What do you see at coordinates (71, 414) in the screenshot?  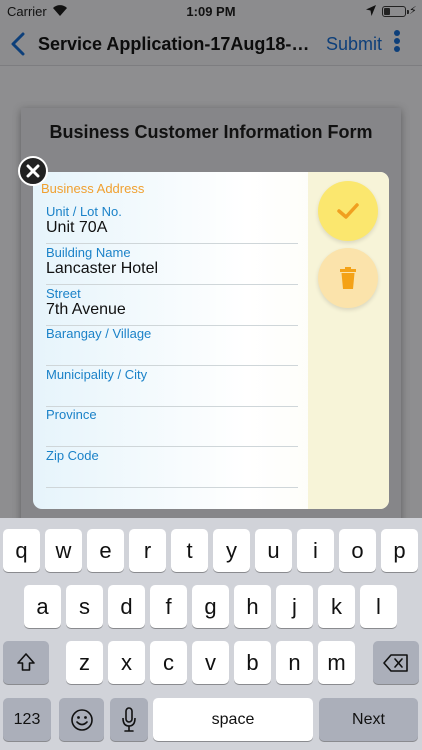 I see `field-label: Province` at bounding box center [71, 414].